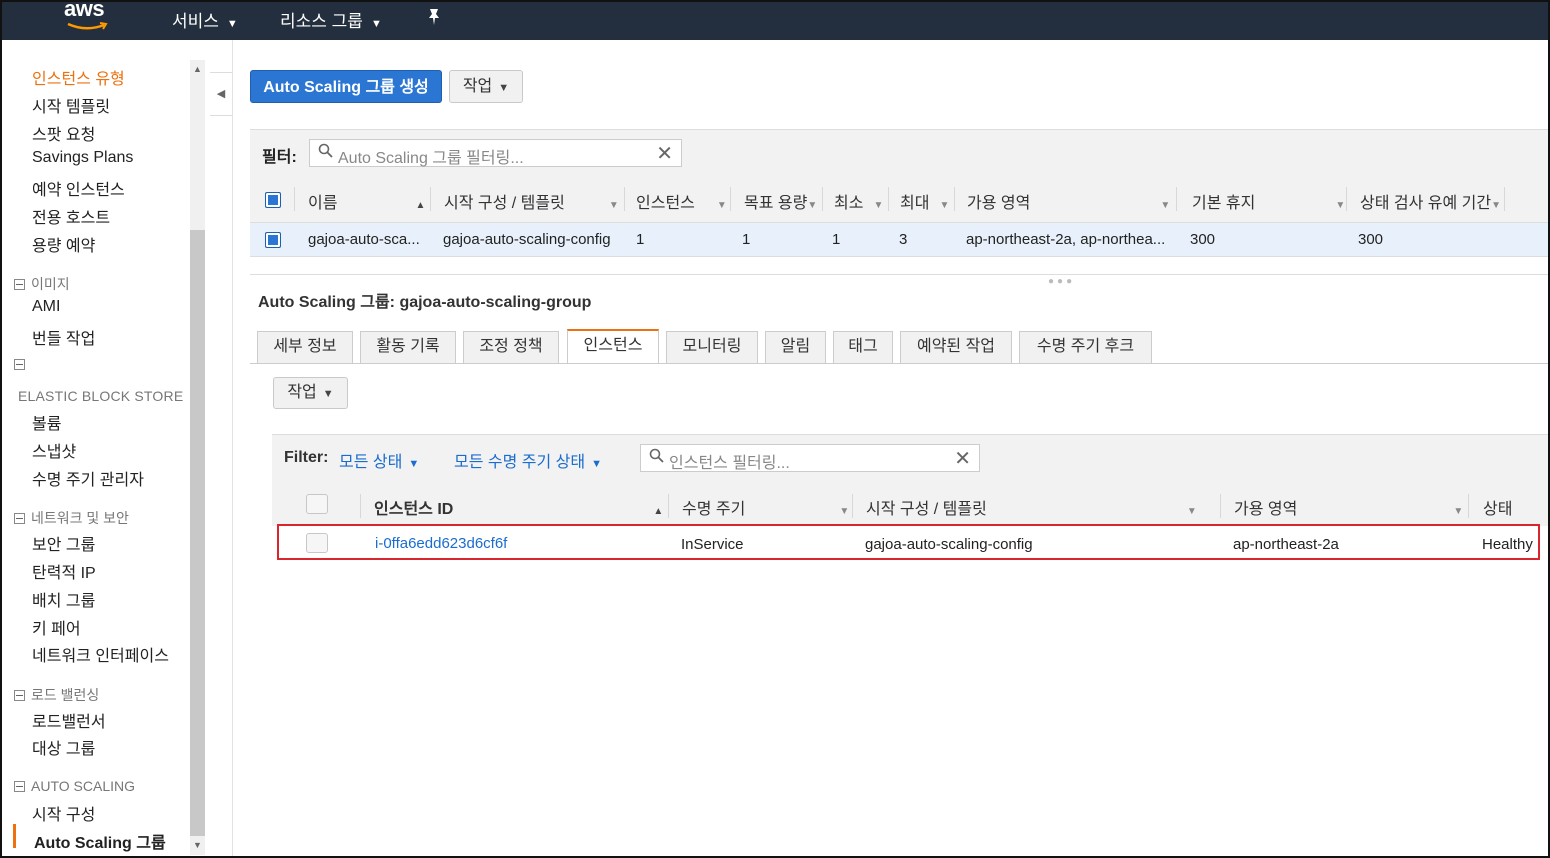 The width and height of the screenshot is (1550, 858). What do you see at coordinates (197, 533) in the screenshot?
I see `sidebar-scrollbar-thumb` at bounding box center [197, 533].